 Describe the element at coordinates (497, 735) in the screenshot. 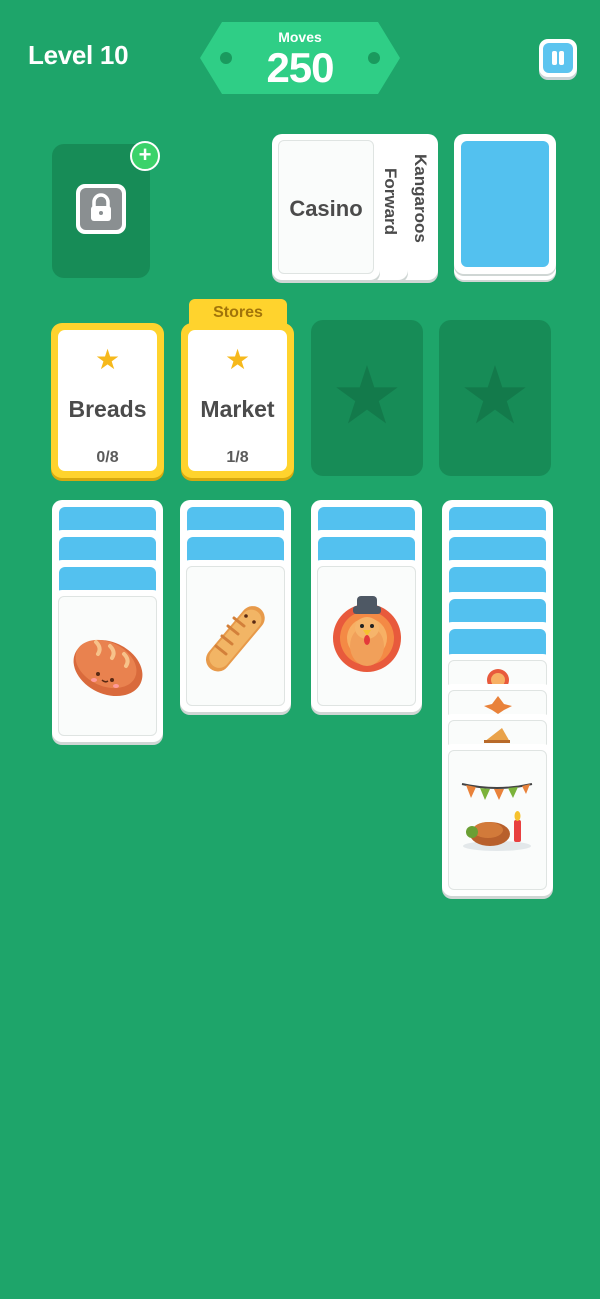

I see `pie-slice-icon` at that location.